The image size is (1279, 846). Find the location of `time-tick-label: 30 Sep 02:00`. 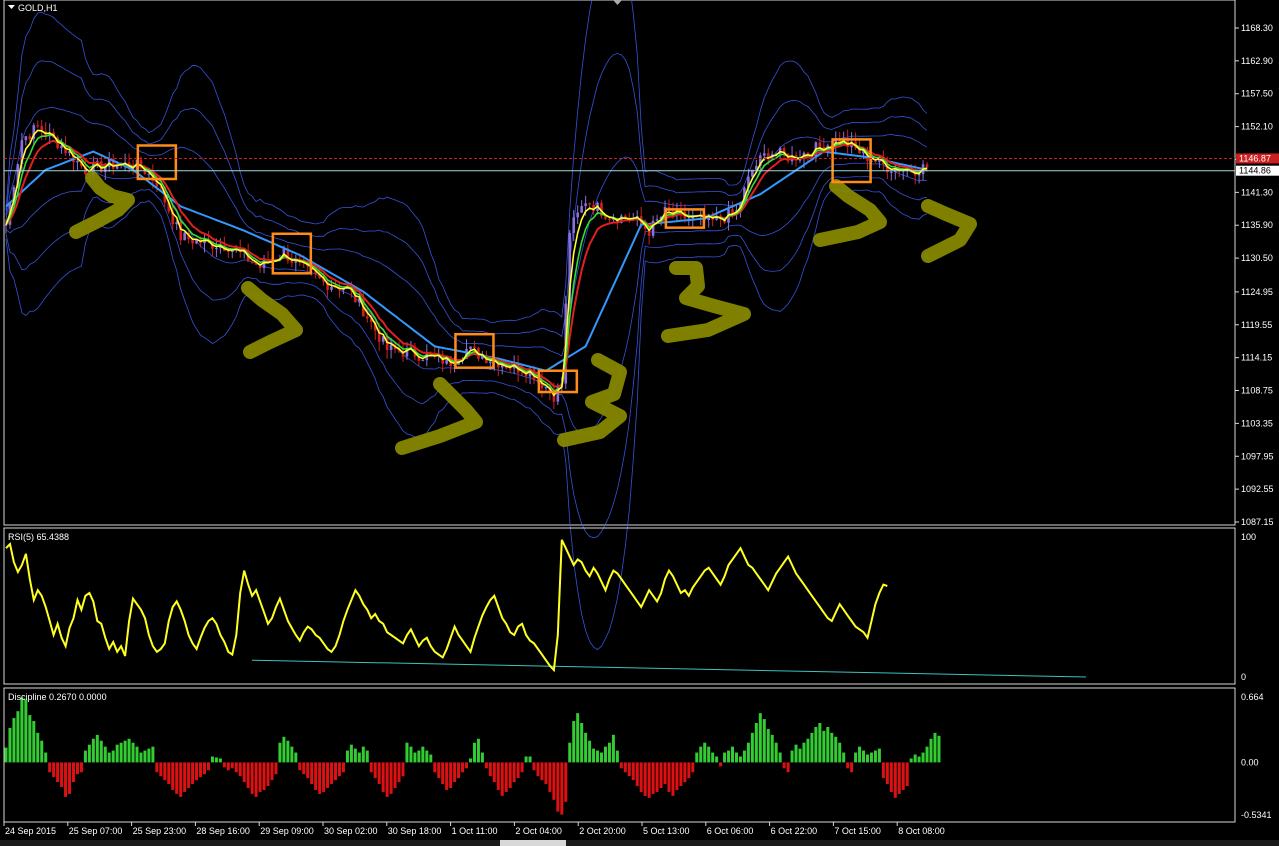

time-tick-label: 30 Sep 02:00 is located at coordinates (351, 831).